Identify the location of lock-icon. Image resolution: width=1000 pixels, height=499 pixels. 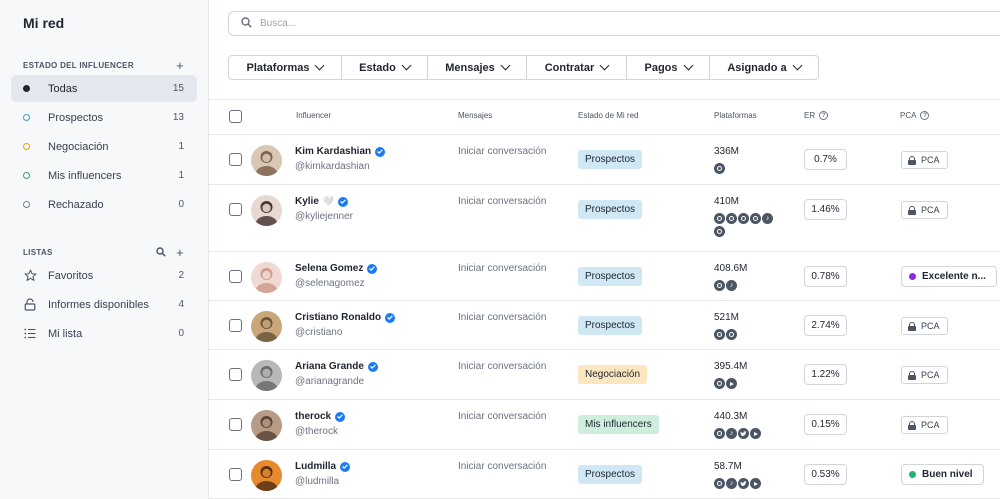
(912, 425).